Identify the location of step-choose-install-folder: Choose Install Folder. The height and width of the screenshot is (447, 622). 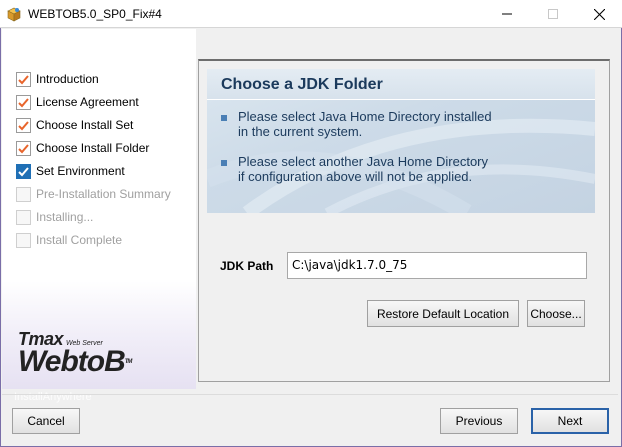
(82, 148).